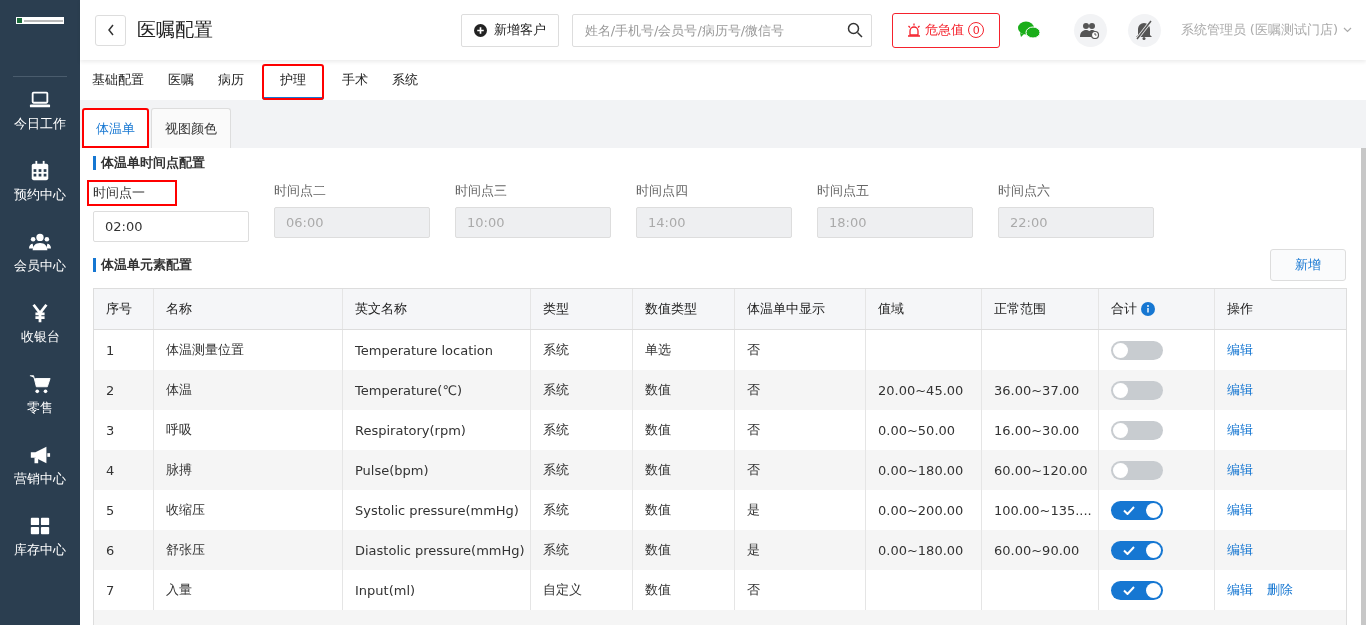 This screenshot has height=625, width=1366. Describe the element at coordinates (142, 265) in the screenshot. I see `section-title: 体温单元素配置` at that location.